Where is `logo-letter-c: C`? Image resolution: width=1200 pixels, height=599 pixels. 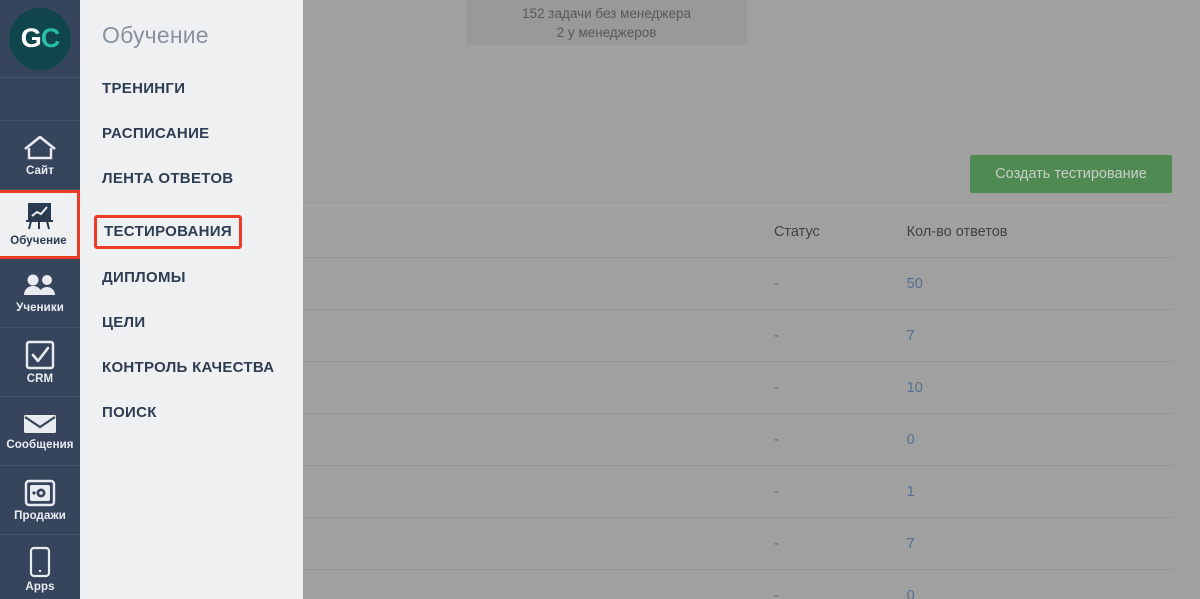 logo-letter-c: C is located at coordinates (50, 38).